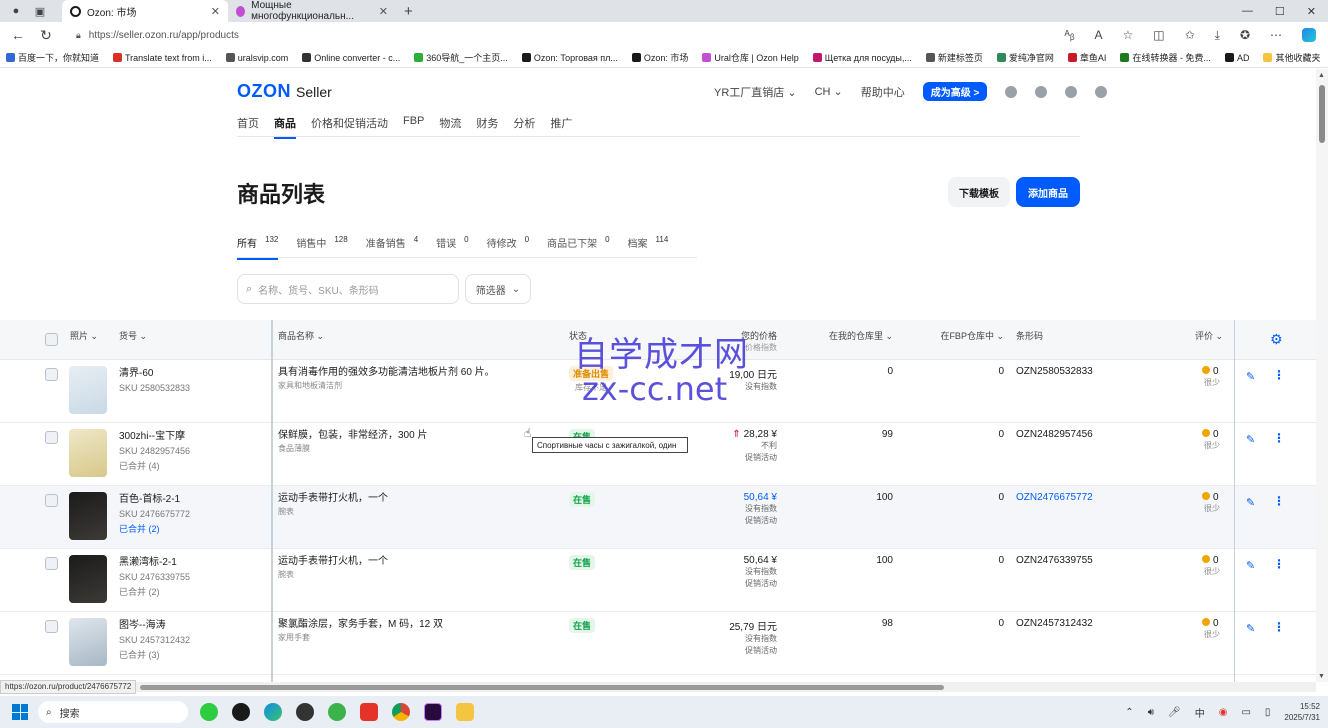 The width and height of the screenshot is (1328, 728). What do you see at coordinates (1223, 712) in the screenshot?
I see `tray-app-icon: ◉` at bounding box center [1223, 712].